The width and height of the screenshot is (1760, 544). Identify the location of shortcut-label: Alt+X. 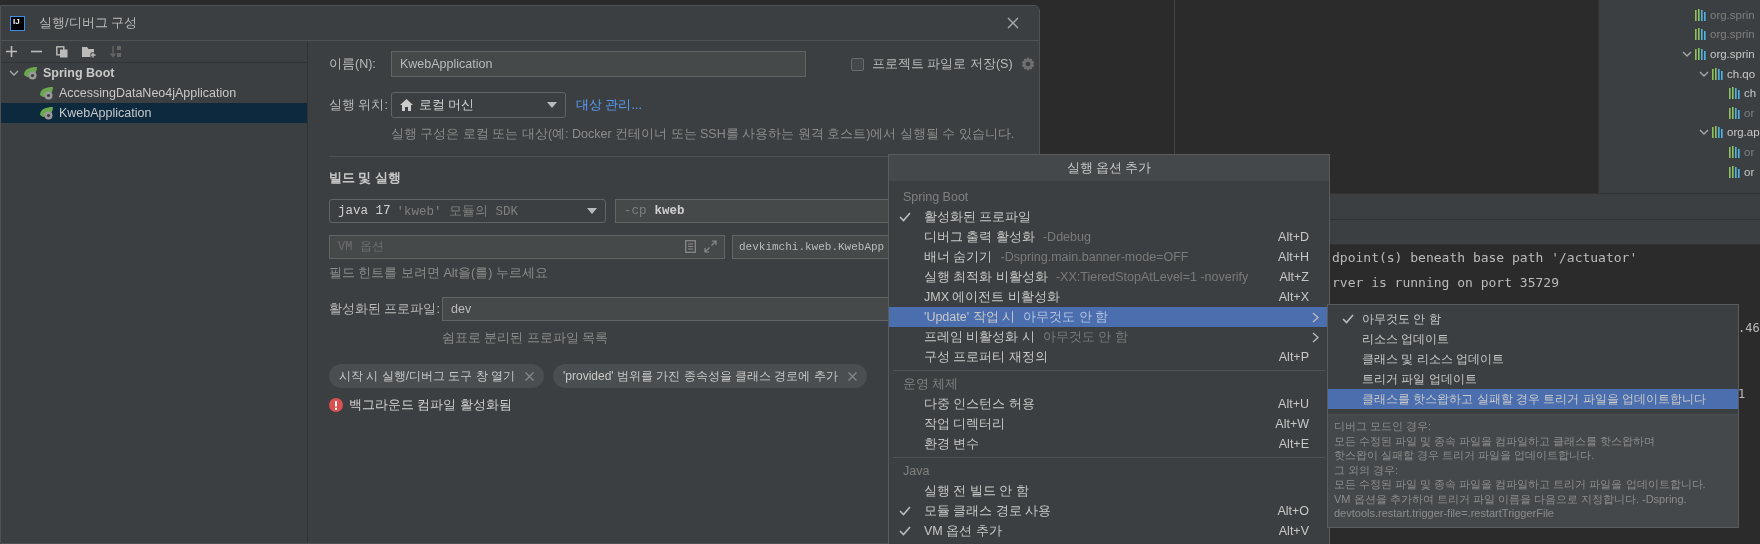
(1294, 297).